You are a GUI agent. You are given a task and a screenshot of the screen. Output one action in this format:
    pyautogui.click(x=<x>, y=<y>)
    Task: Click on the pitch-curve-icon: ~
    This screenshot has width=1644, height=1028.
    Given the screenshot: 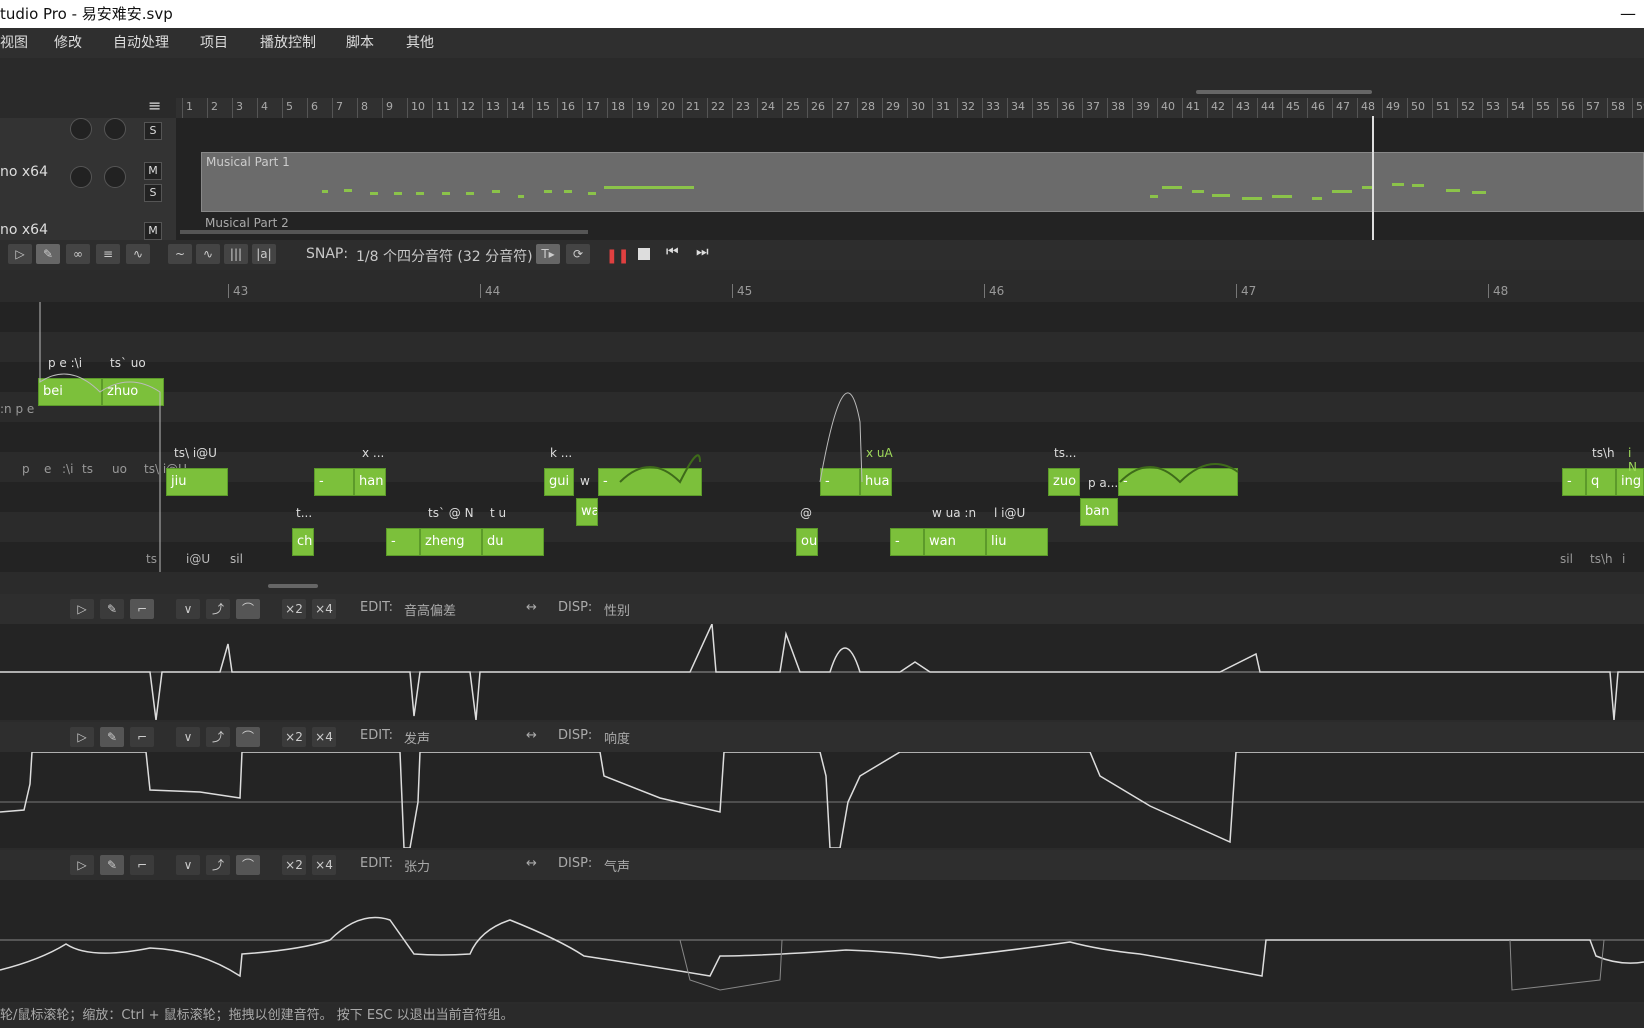 What is the action you would take?
    pyautogui.click(x=180, y=254)
    